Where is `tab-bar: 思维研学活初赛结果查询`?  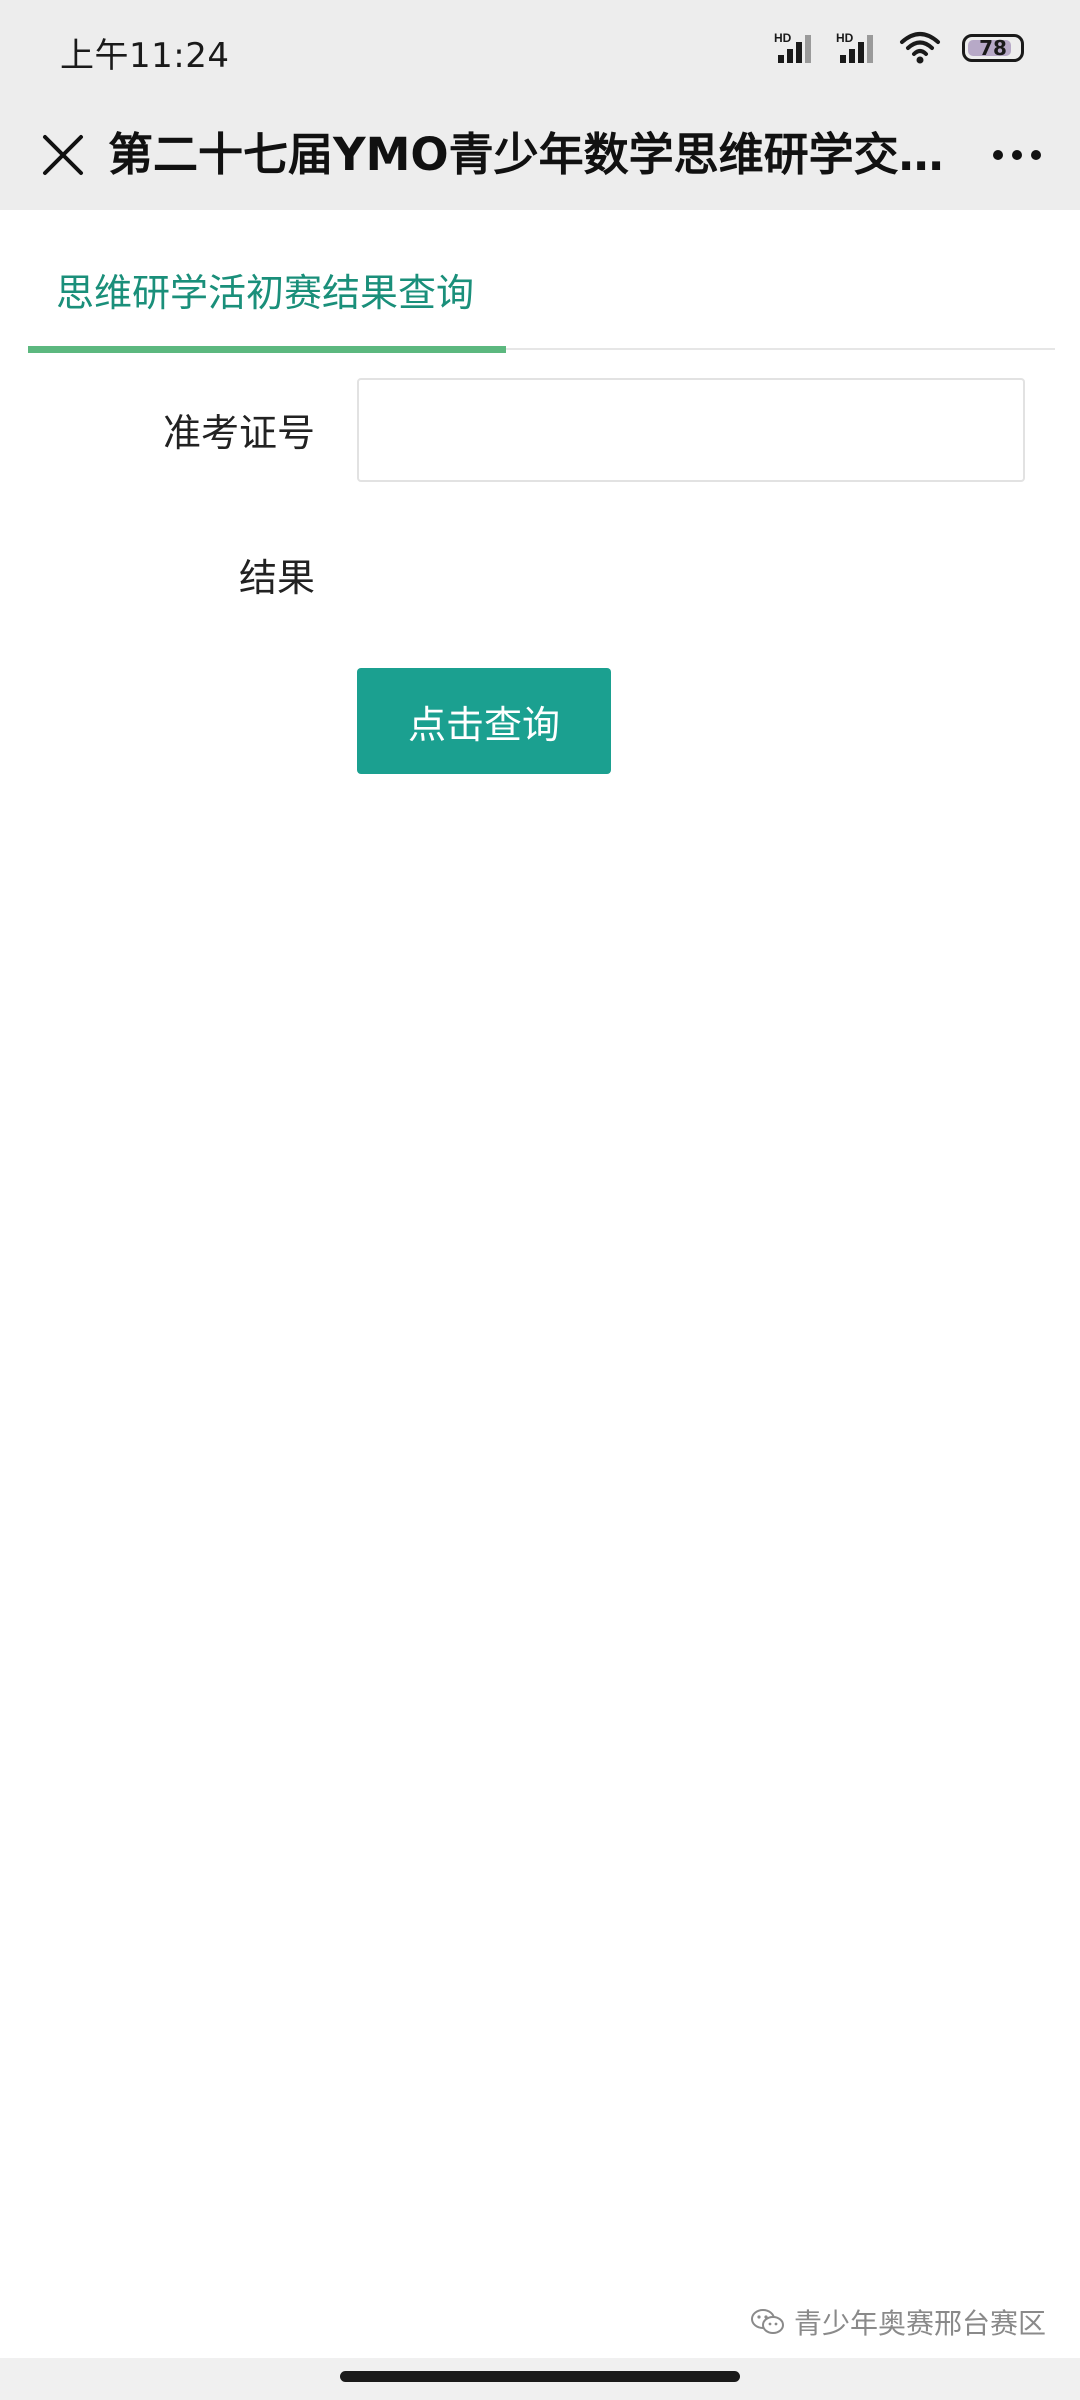
tab-bar: 思维研学活初赛结果查询 is located at coordinates (541, 296).